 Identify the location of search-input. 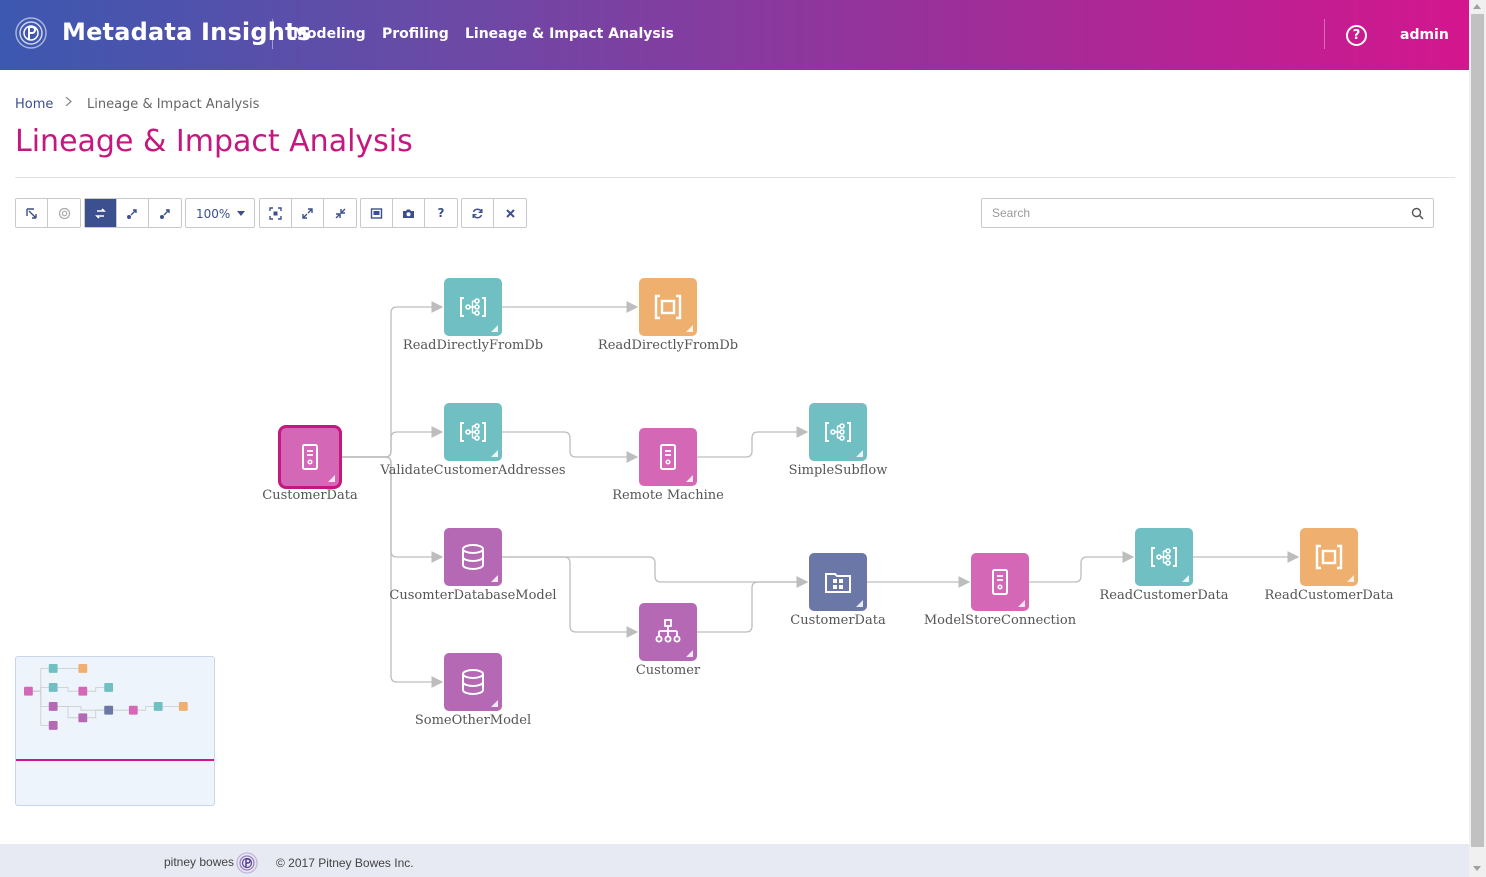
(1192, 213).